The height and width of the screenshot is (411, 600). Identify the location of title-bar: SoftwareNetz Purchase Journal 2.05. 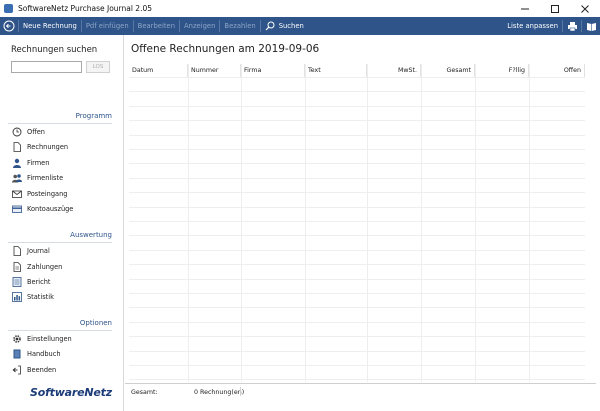
(300, 8).